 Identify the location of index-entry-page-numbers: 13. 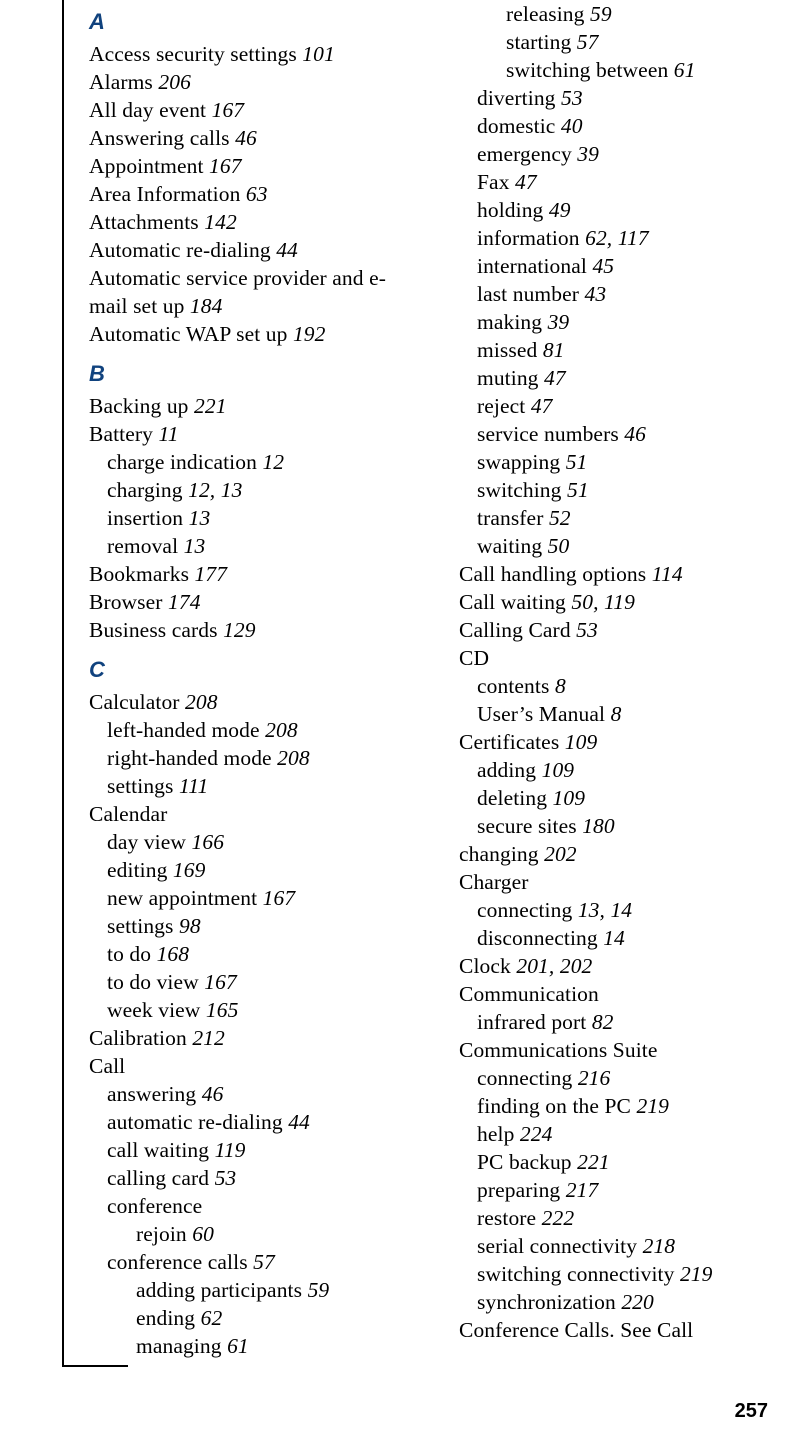
(199, 518).